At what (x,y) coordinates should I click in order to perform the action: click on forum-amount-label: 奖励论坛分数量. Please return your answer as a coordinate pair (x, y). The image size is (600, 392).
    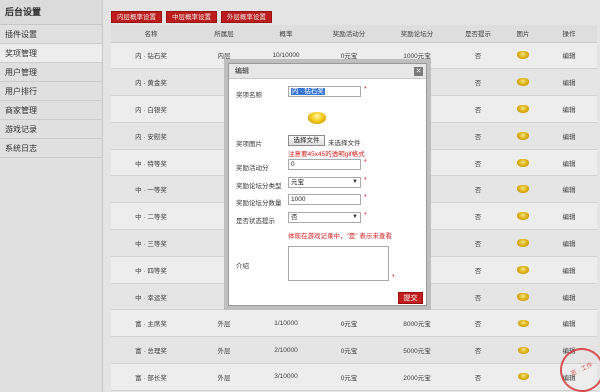
    Looking at the image, I should click on (259, 203).